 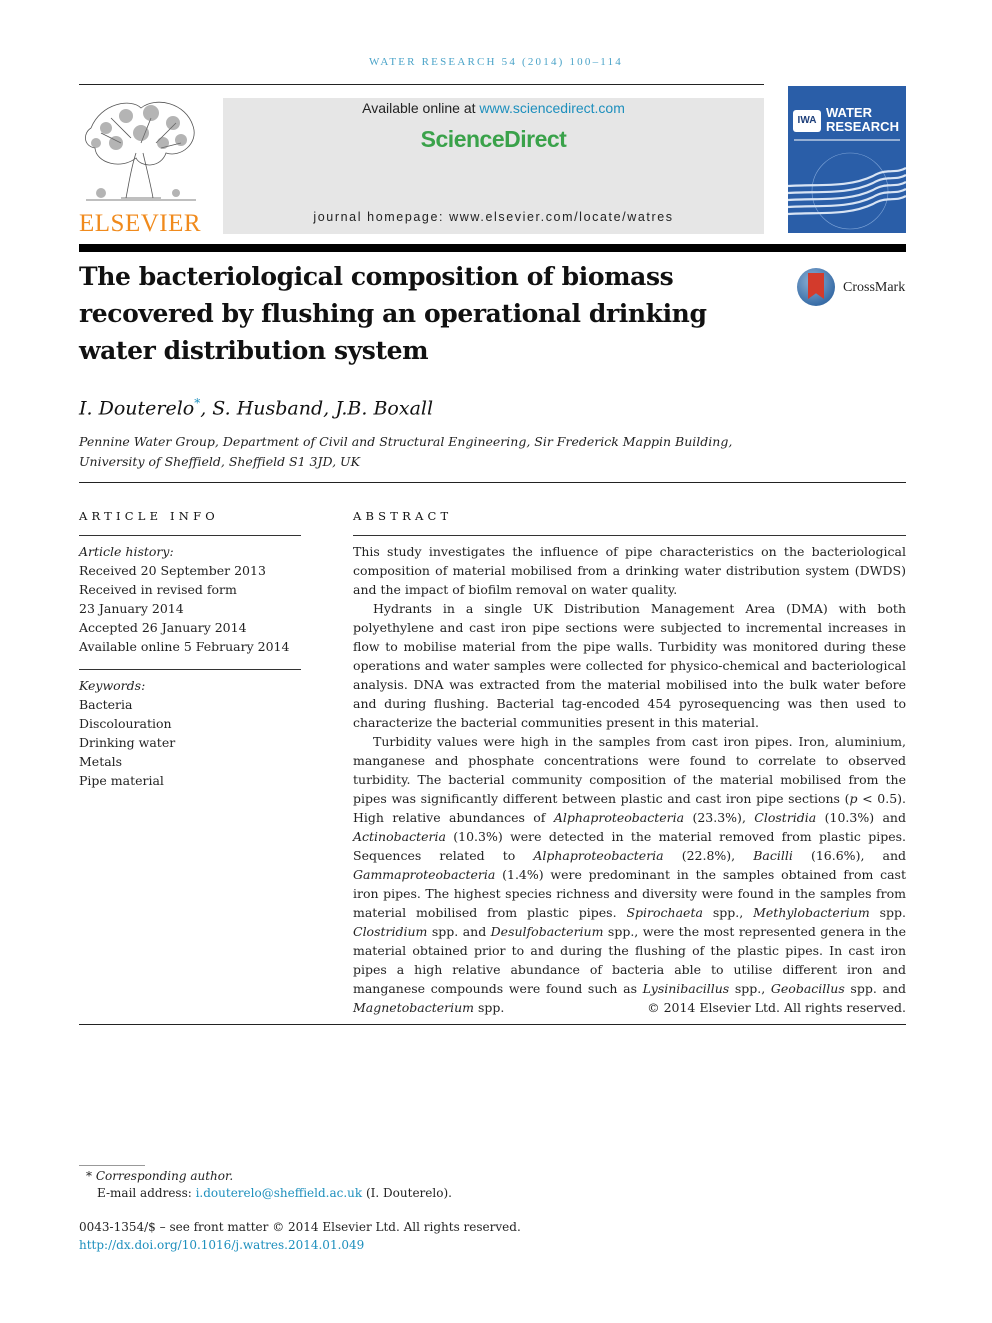 I want to click on keyword-item: Bacteria, so click(x=106, y=704).